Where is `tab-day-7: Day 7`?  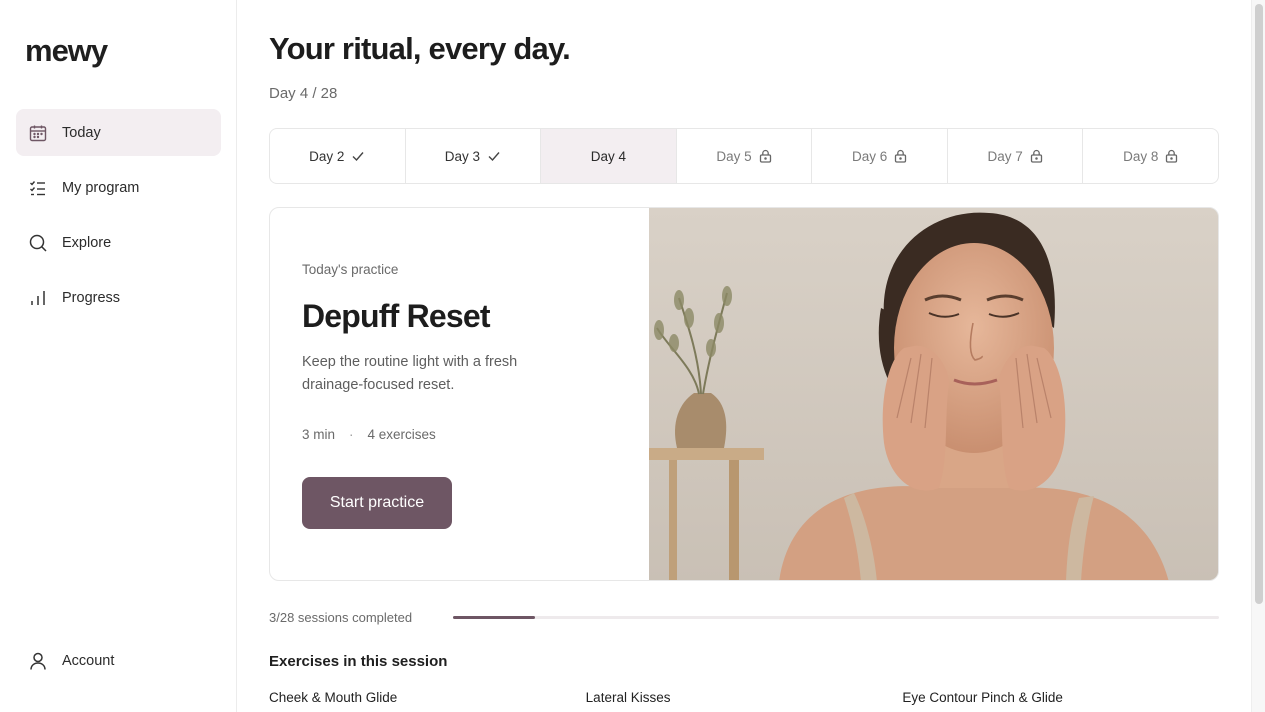
tab-day-7: Day 7 is located at coordinates (1016, 156).